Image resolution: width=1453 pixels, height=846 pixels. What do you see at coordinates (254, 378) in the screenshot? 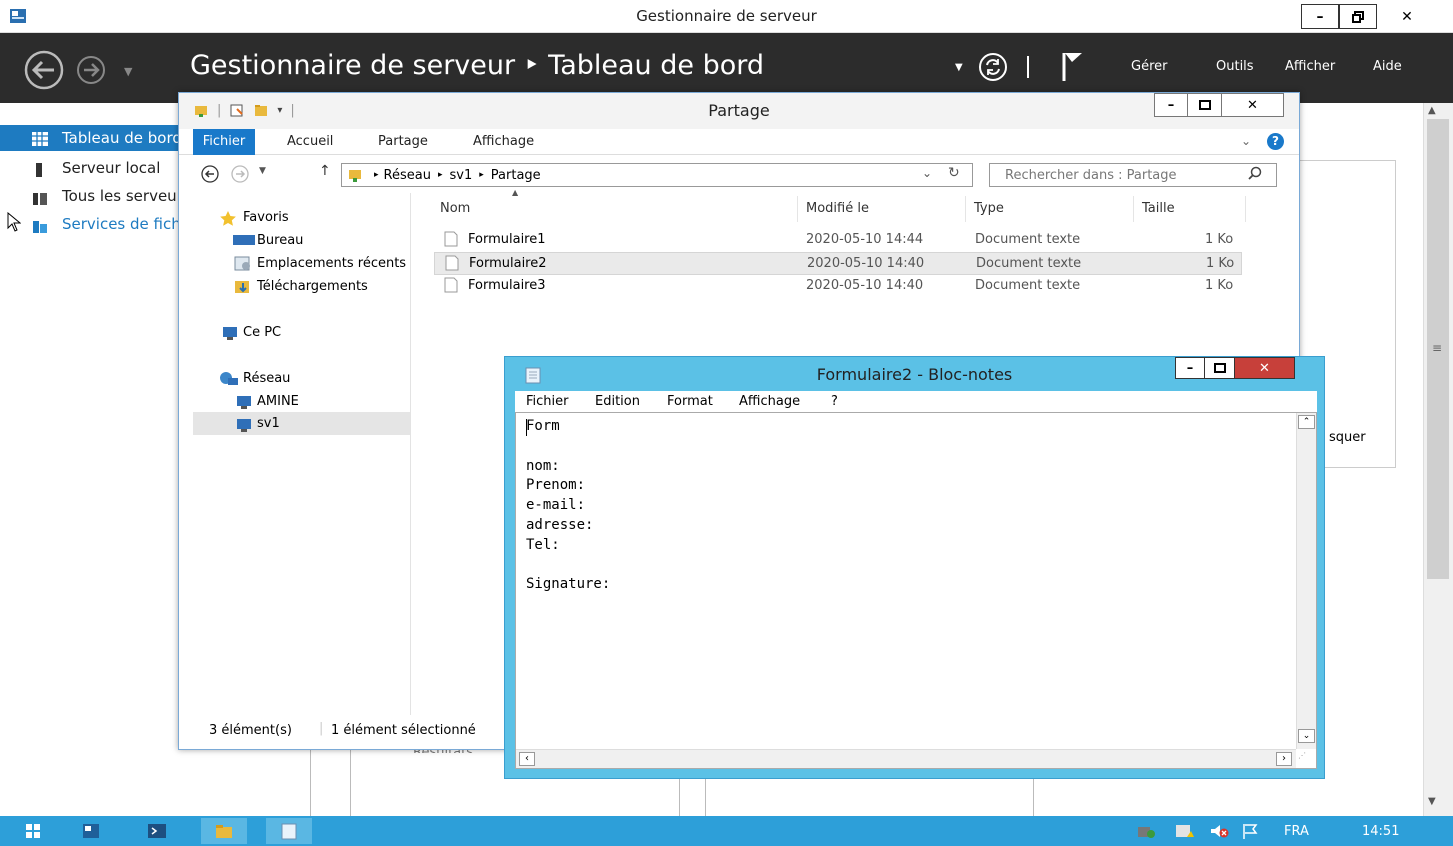
I see `nav-network: Réseau` at bounding box center [254, 378].